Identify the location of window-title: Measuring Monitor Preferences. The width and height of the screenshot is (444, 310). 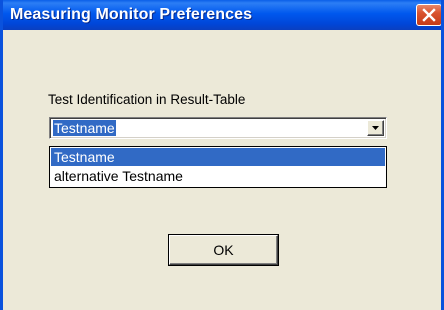
(131, 14).